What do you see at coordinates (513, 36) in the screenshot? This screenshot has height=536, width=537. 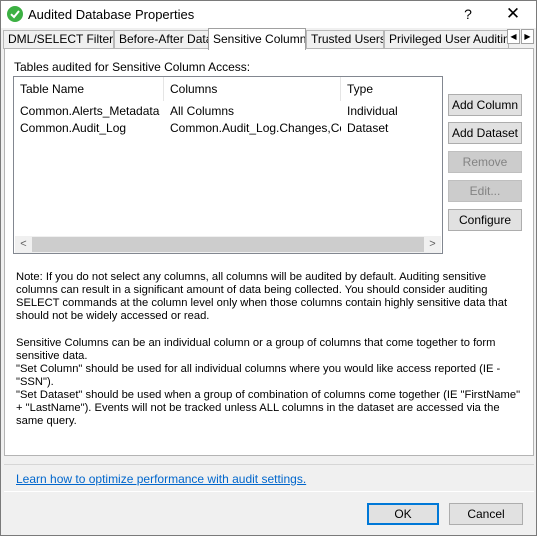 I see `tab-scroll-left-button: ◀` at bounding box center [513, 36].